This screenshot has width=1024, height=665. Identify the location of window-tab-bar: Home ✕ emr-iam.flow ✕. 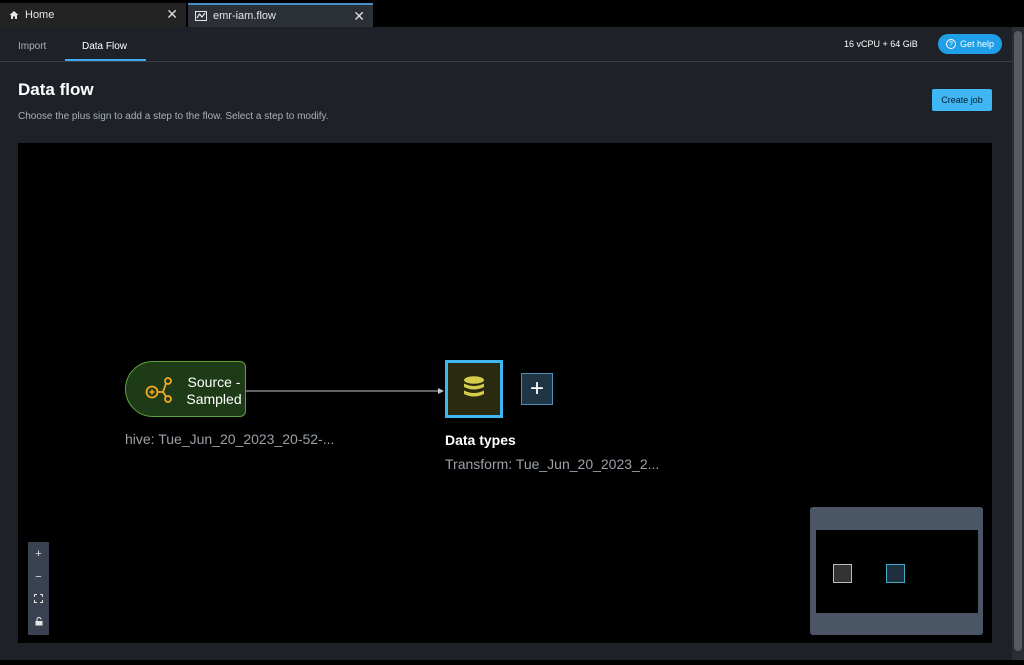
(512, 13).